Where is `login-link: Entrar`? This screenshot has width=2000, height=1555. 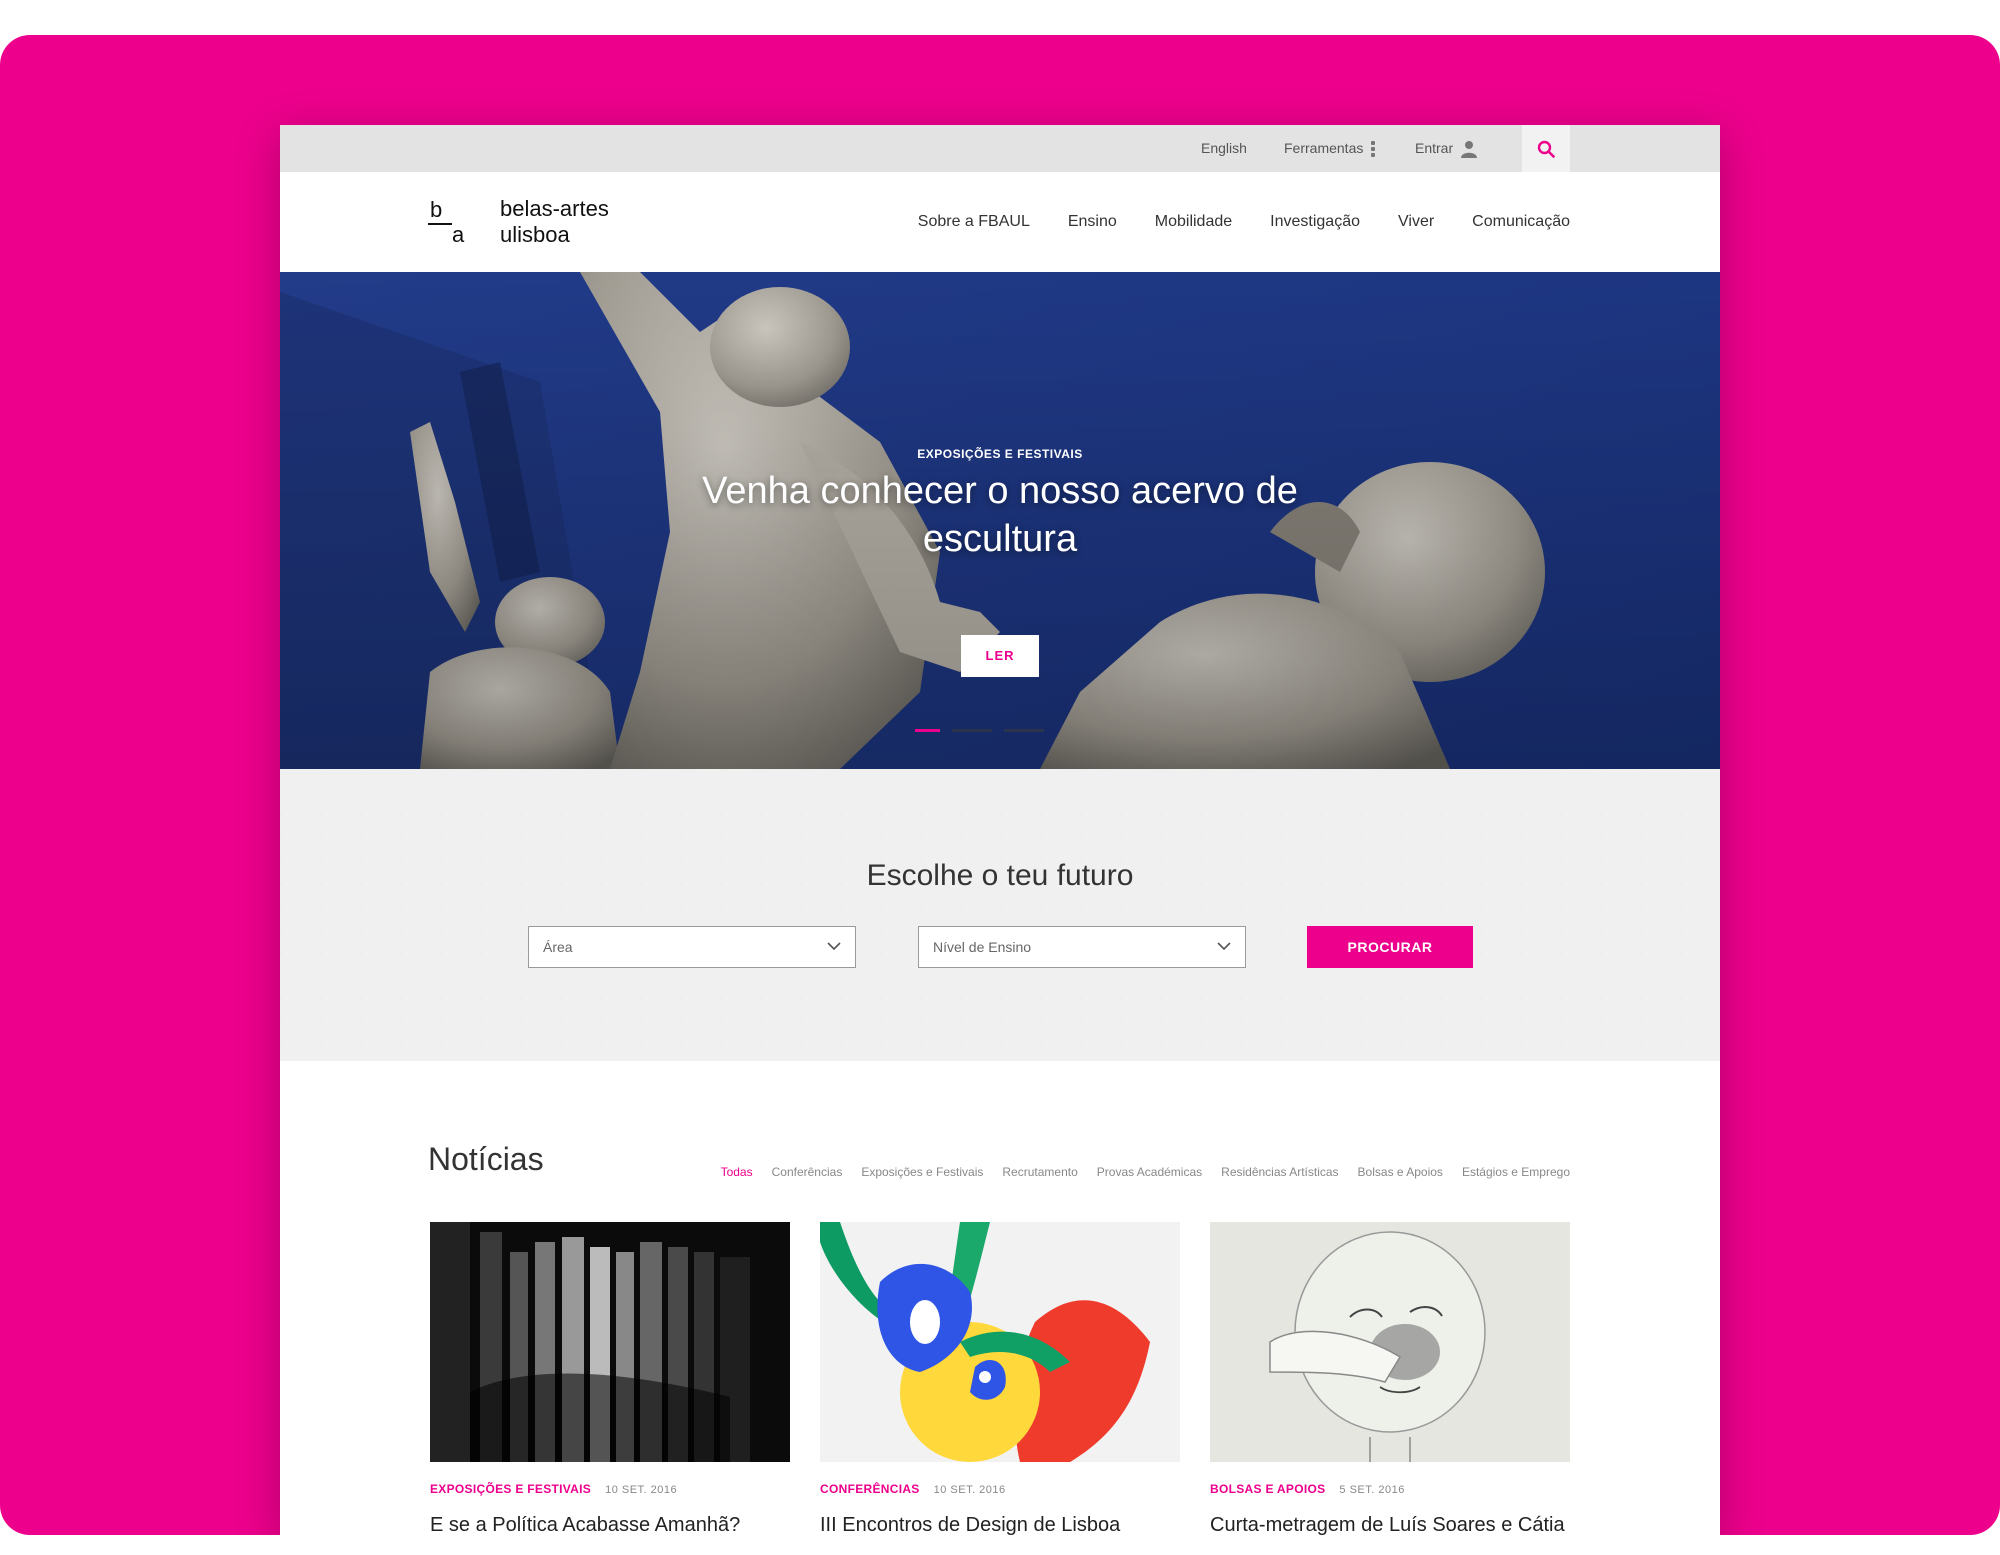 login-link: Entrar is located at coordinates (1446, 148).